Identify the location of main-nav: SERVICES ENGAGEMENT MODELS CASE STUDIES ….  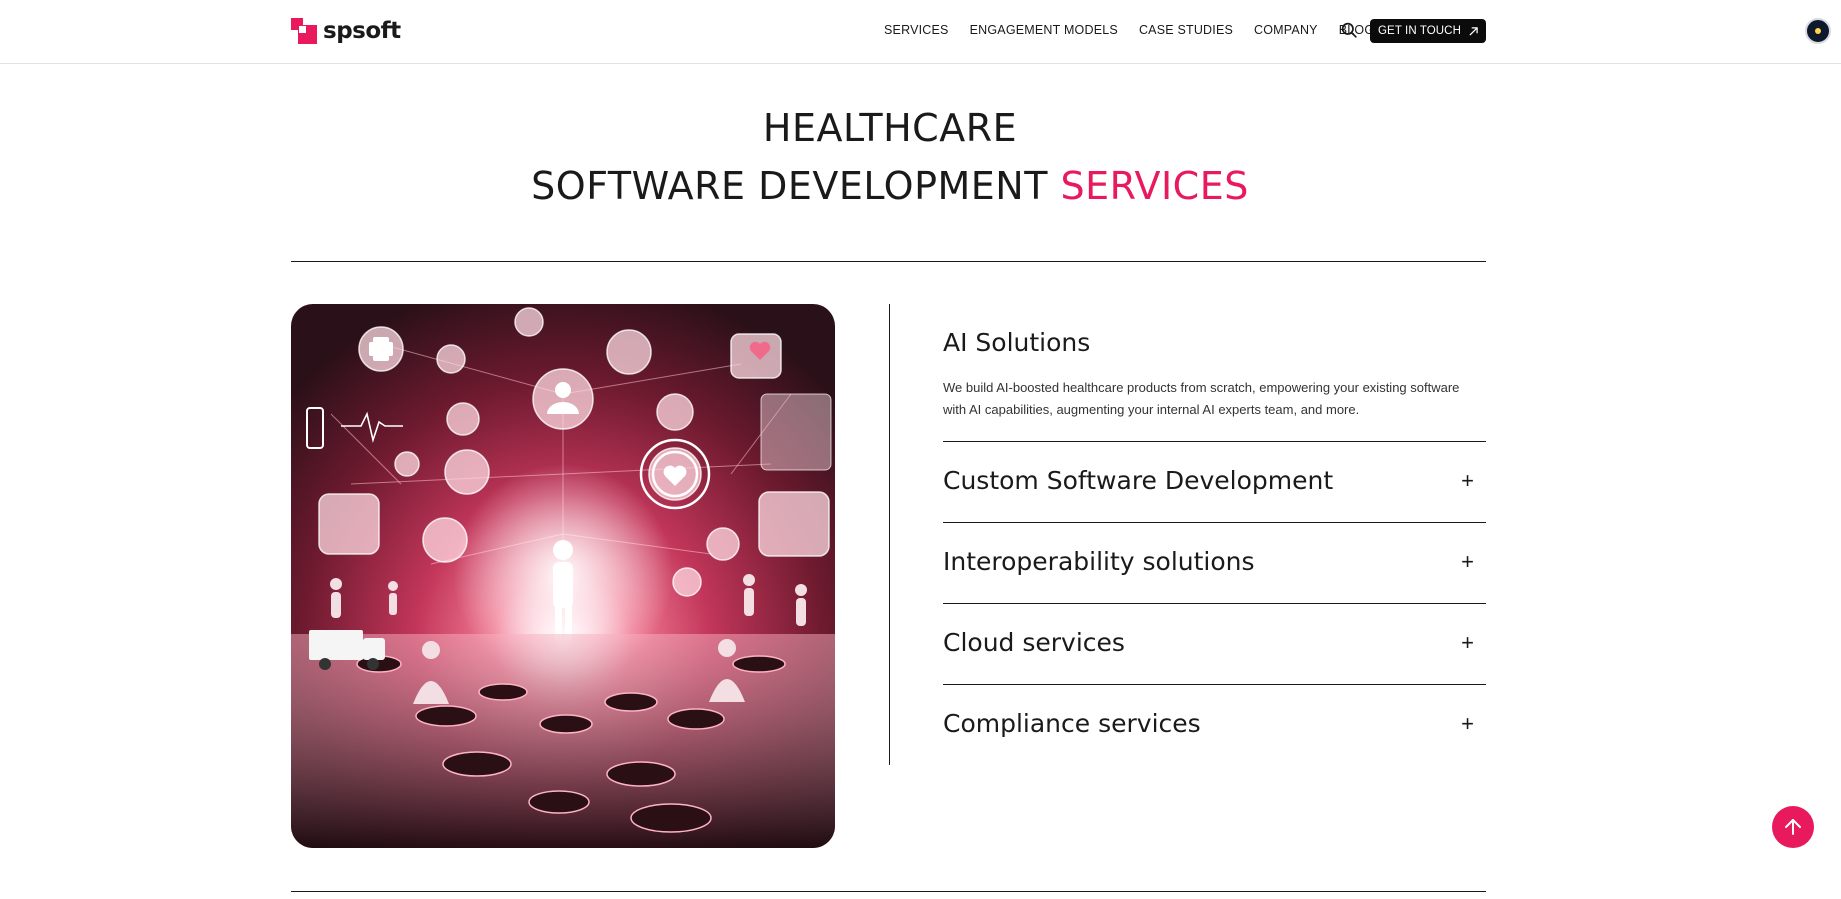
(1139, 30).